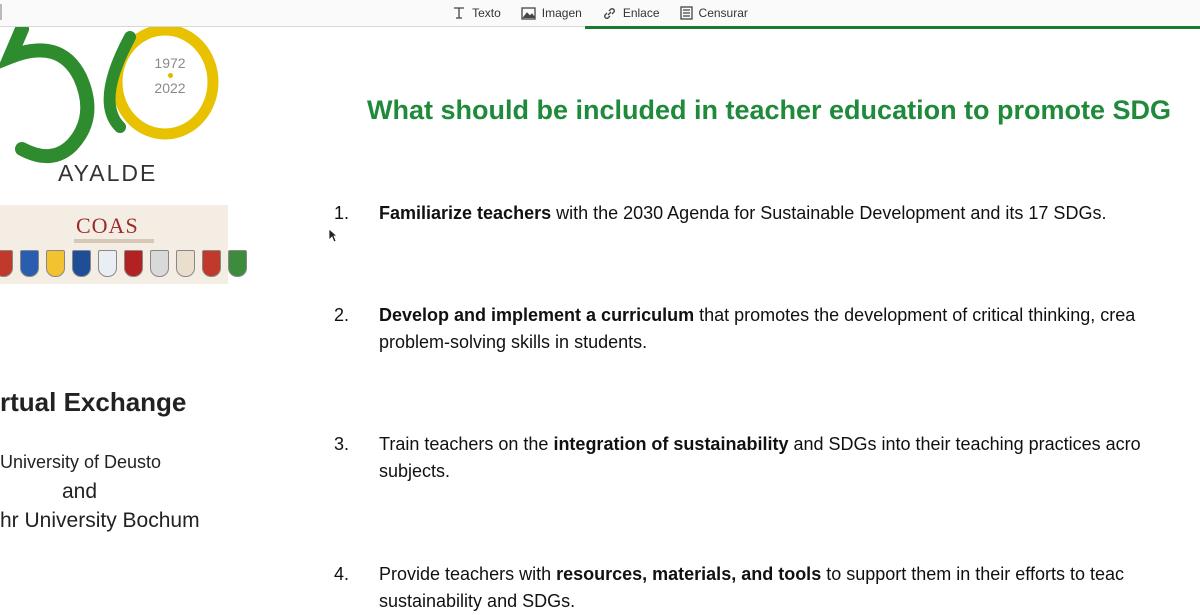 Image resolution: width=1200 pixels, height=615 pixels. I want to click on item-line2: sustainability and SDGs., so click(477, 601).